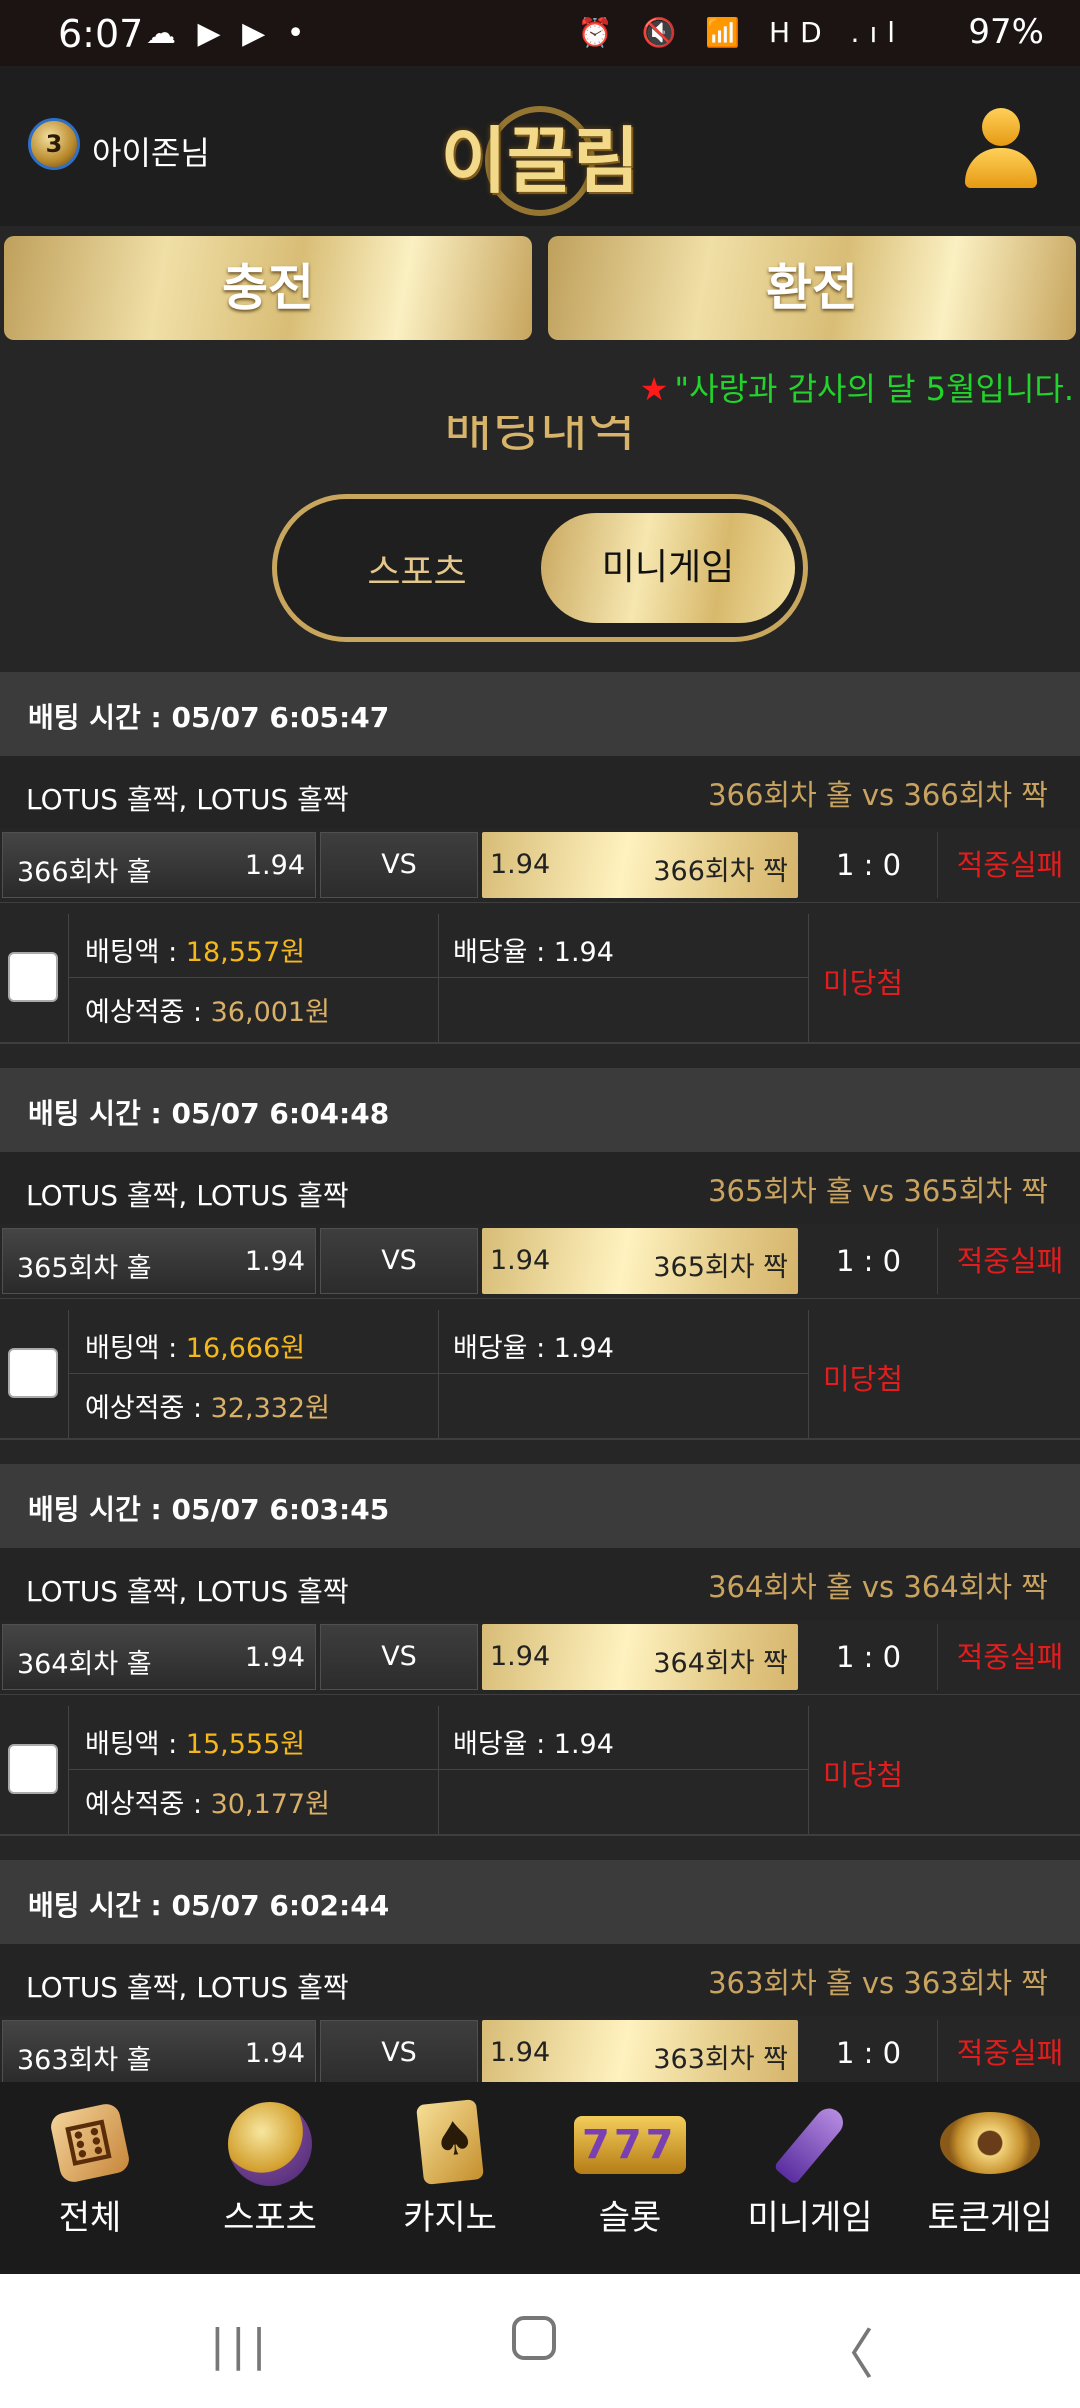 This screenshot has height=2408, width=1080. What do you see at coordinates (847, 2349) in the screenshot?
I see `back-button: 〈` at bounding box center [847, 2349].